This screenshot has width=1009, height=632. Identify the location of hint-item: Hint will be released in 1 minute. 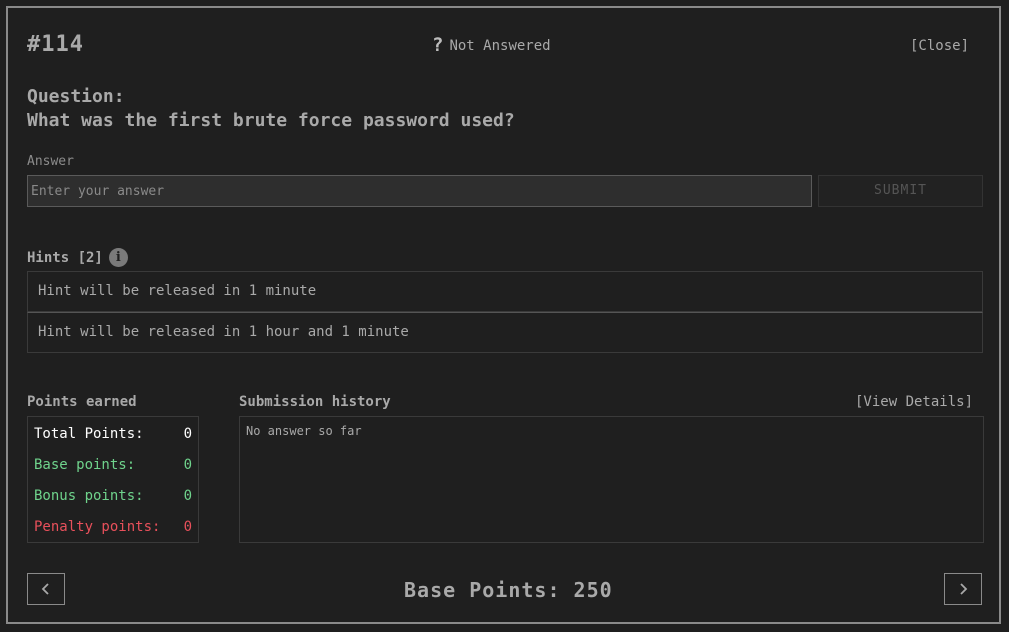
(505, 291).